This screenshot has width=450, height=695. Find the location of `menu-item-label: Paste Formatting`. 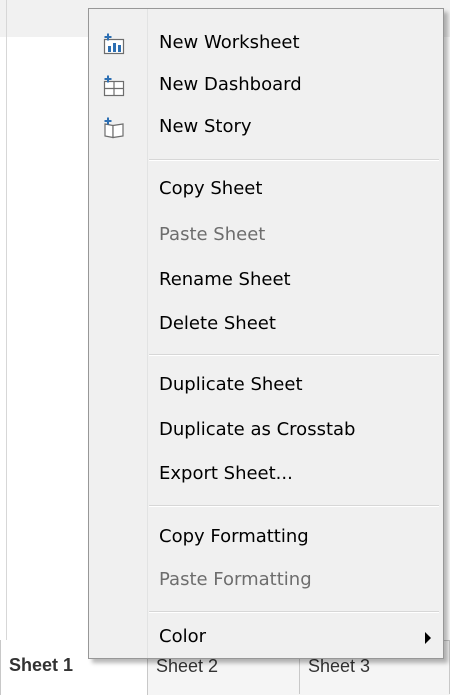

menu-item-label: Paste Formatting is located at coordinates (235, 579).